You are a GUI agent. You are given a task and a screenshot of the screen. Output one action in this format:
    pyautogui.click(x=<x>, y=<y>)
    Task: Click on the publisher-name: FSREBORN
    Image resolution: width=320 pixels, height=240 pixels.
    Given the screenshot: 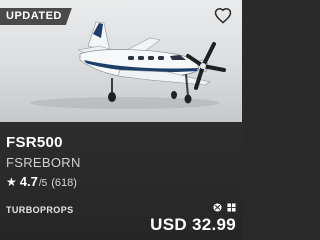 What is the action you would take?
    pyautogui.click(x=121, y=163)
    